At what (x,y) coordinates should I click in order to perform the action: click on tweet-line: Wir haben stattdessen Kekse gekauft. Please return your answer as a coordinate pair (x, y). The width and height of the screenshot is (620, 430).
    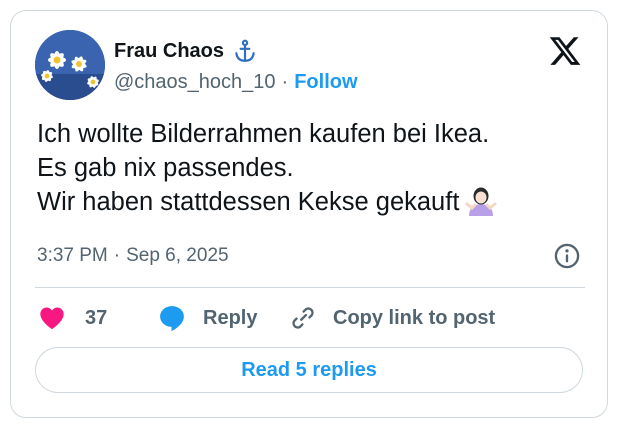
    Looking at the image, I should click on (248, 202).